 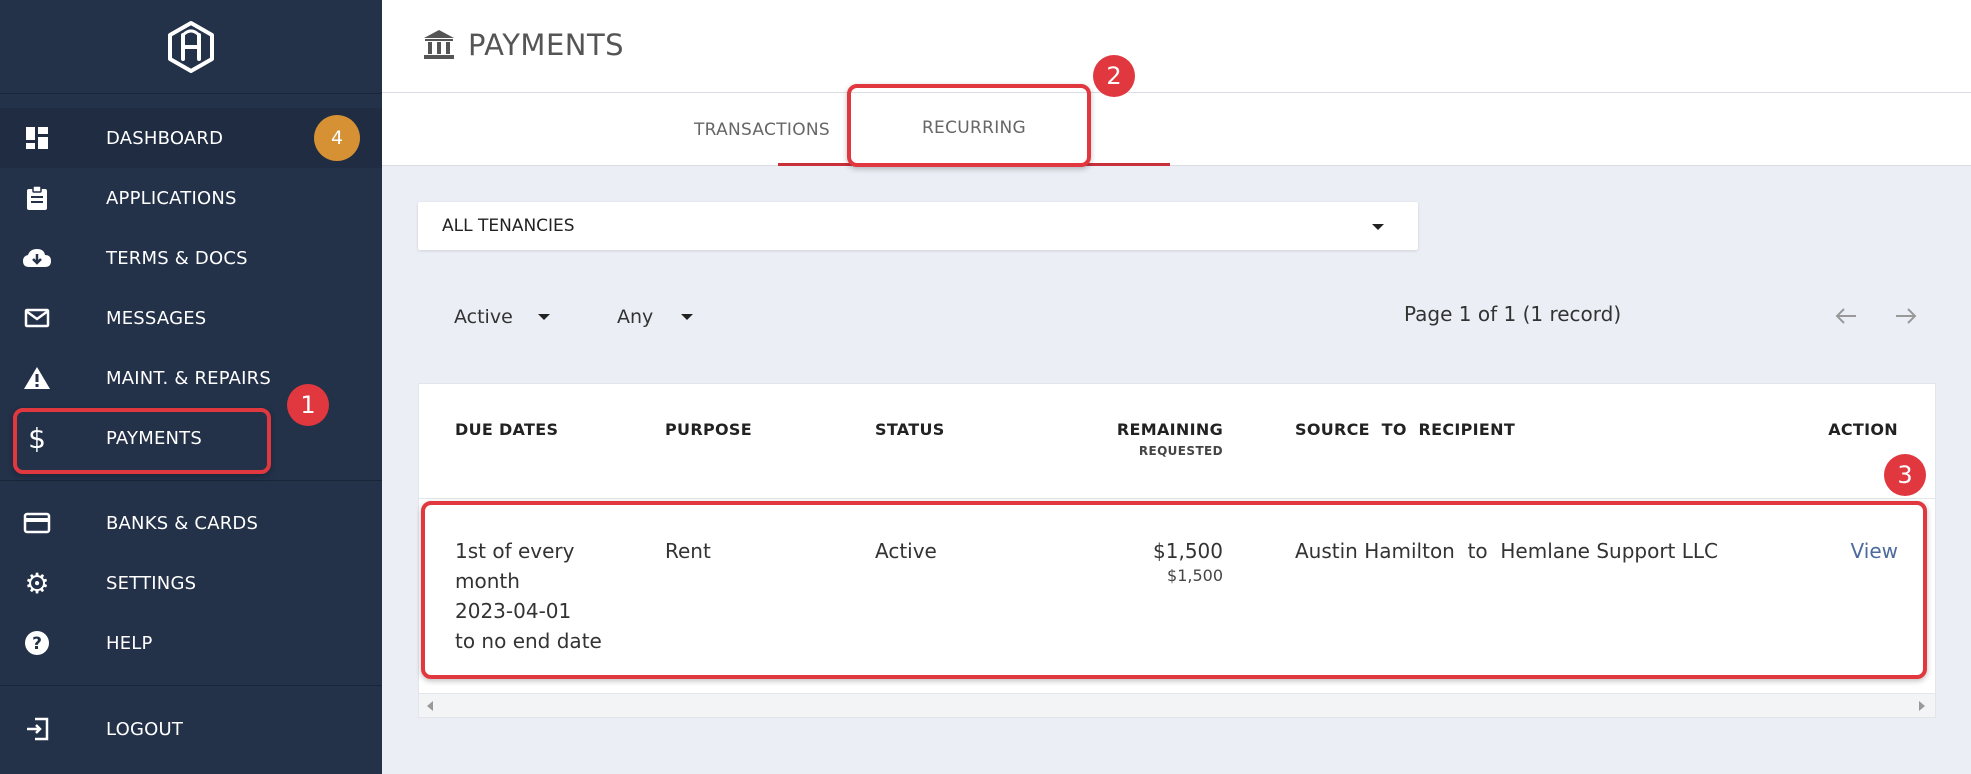 What do you see at coordinates (1905, 475) in the screenshot?
I see `annotation-number-3: 3` at bounding box center [1905, 475].